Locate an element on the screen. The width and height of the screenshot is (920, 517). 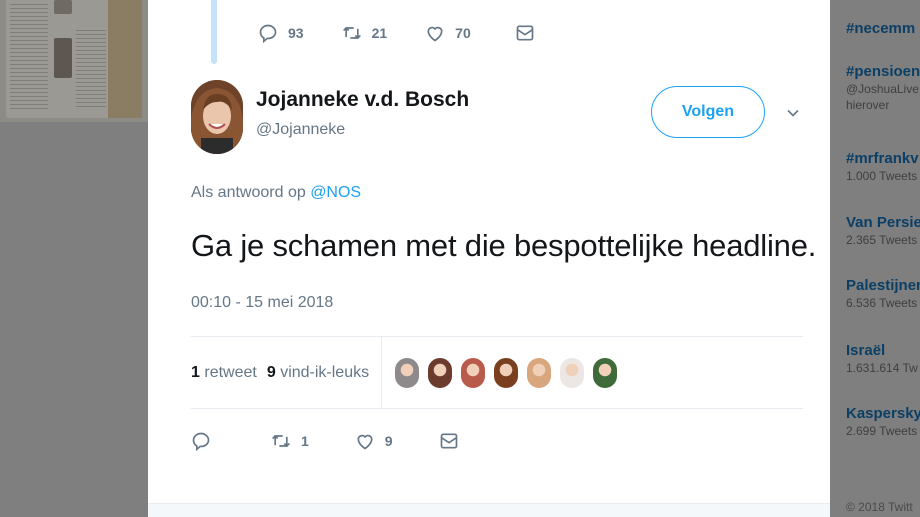
thread-connector-line is located at coordinates (214, 32).